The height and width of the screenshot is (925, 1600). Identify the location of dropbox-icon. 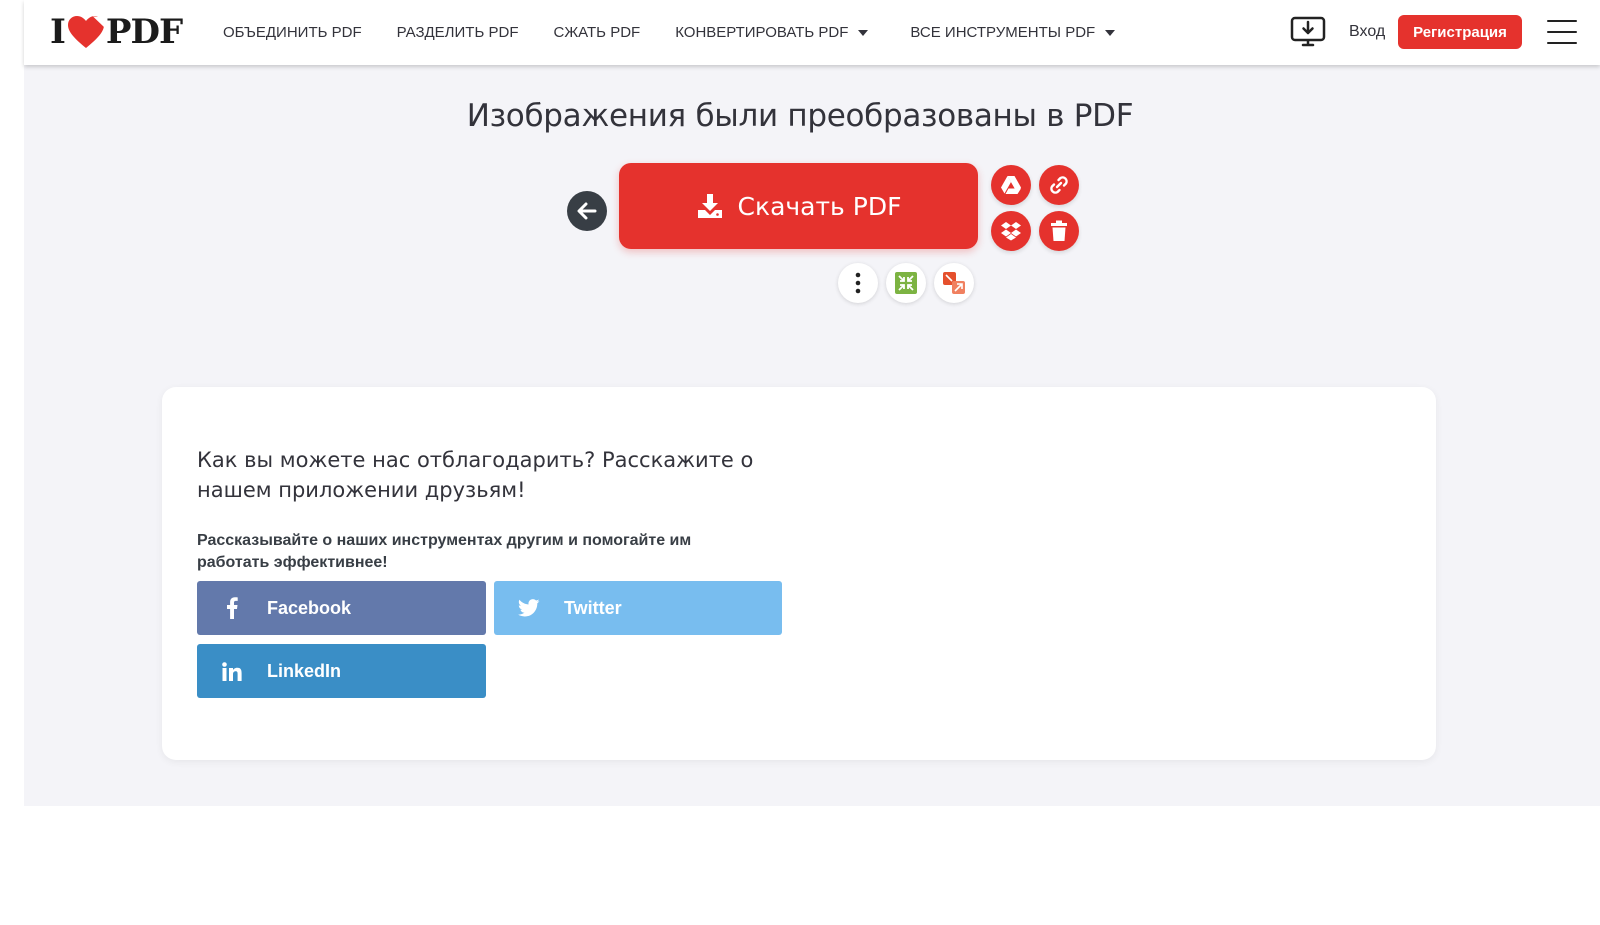
(1011, 231).